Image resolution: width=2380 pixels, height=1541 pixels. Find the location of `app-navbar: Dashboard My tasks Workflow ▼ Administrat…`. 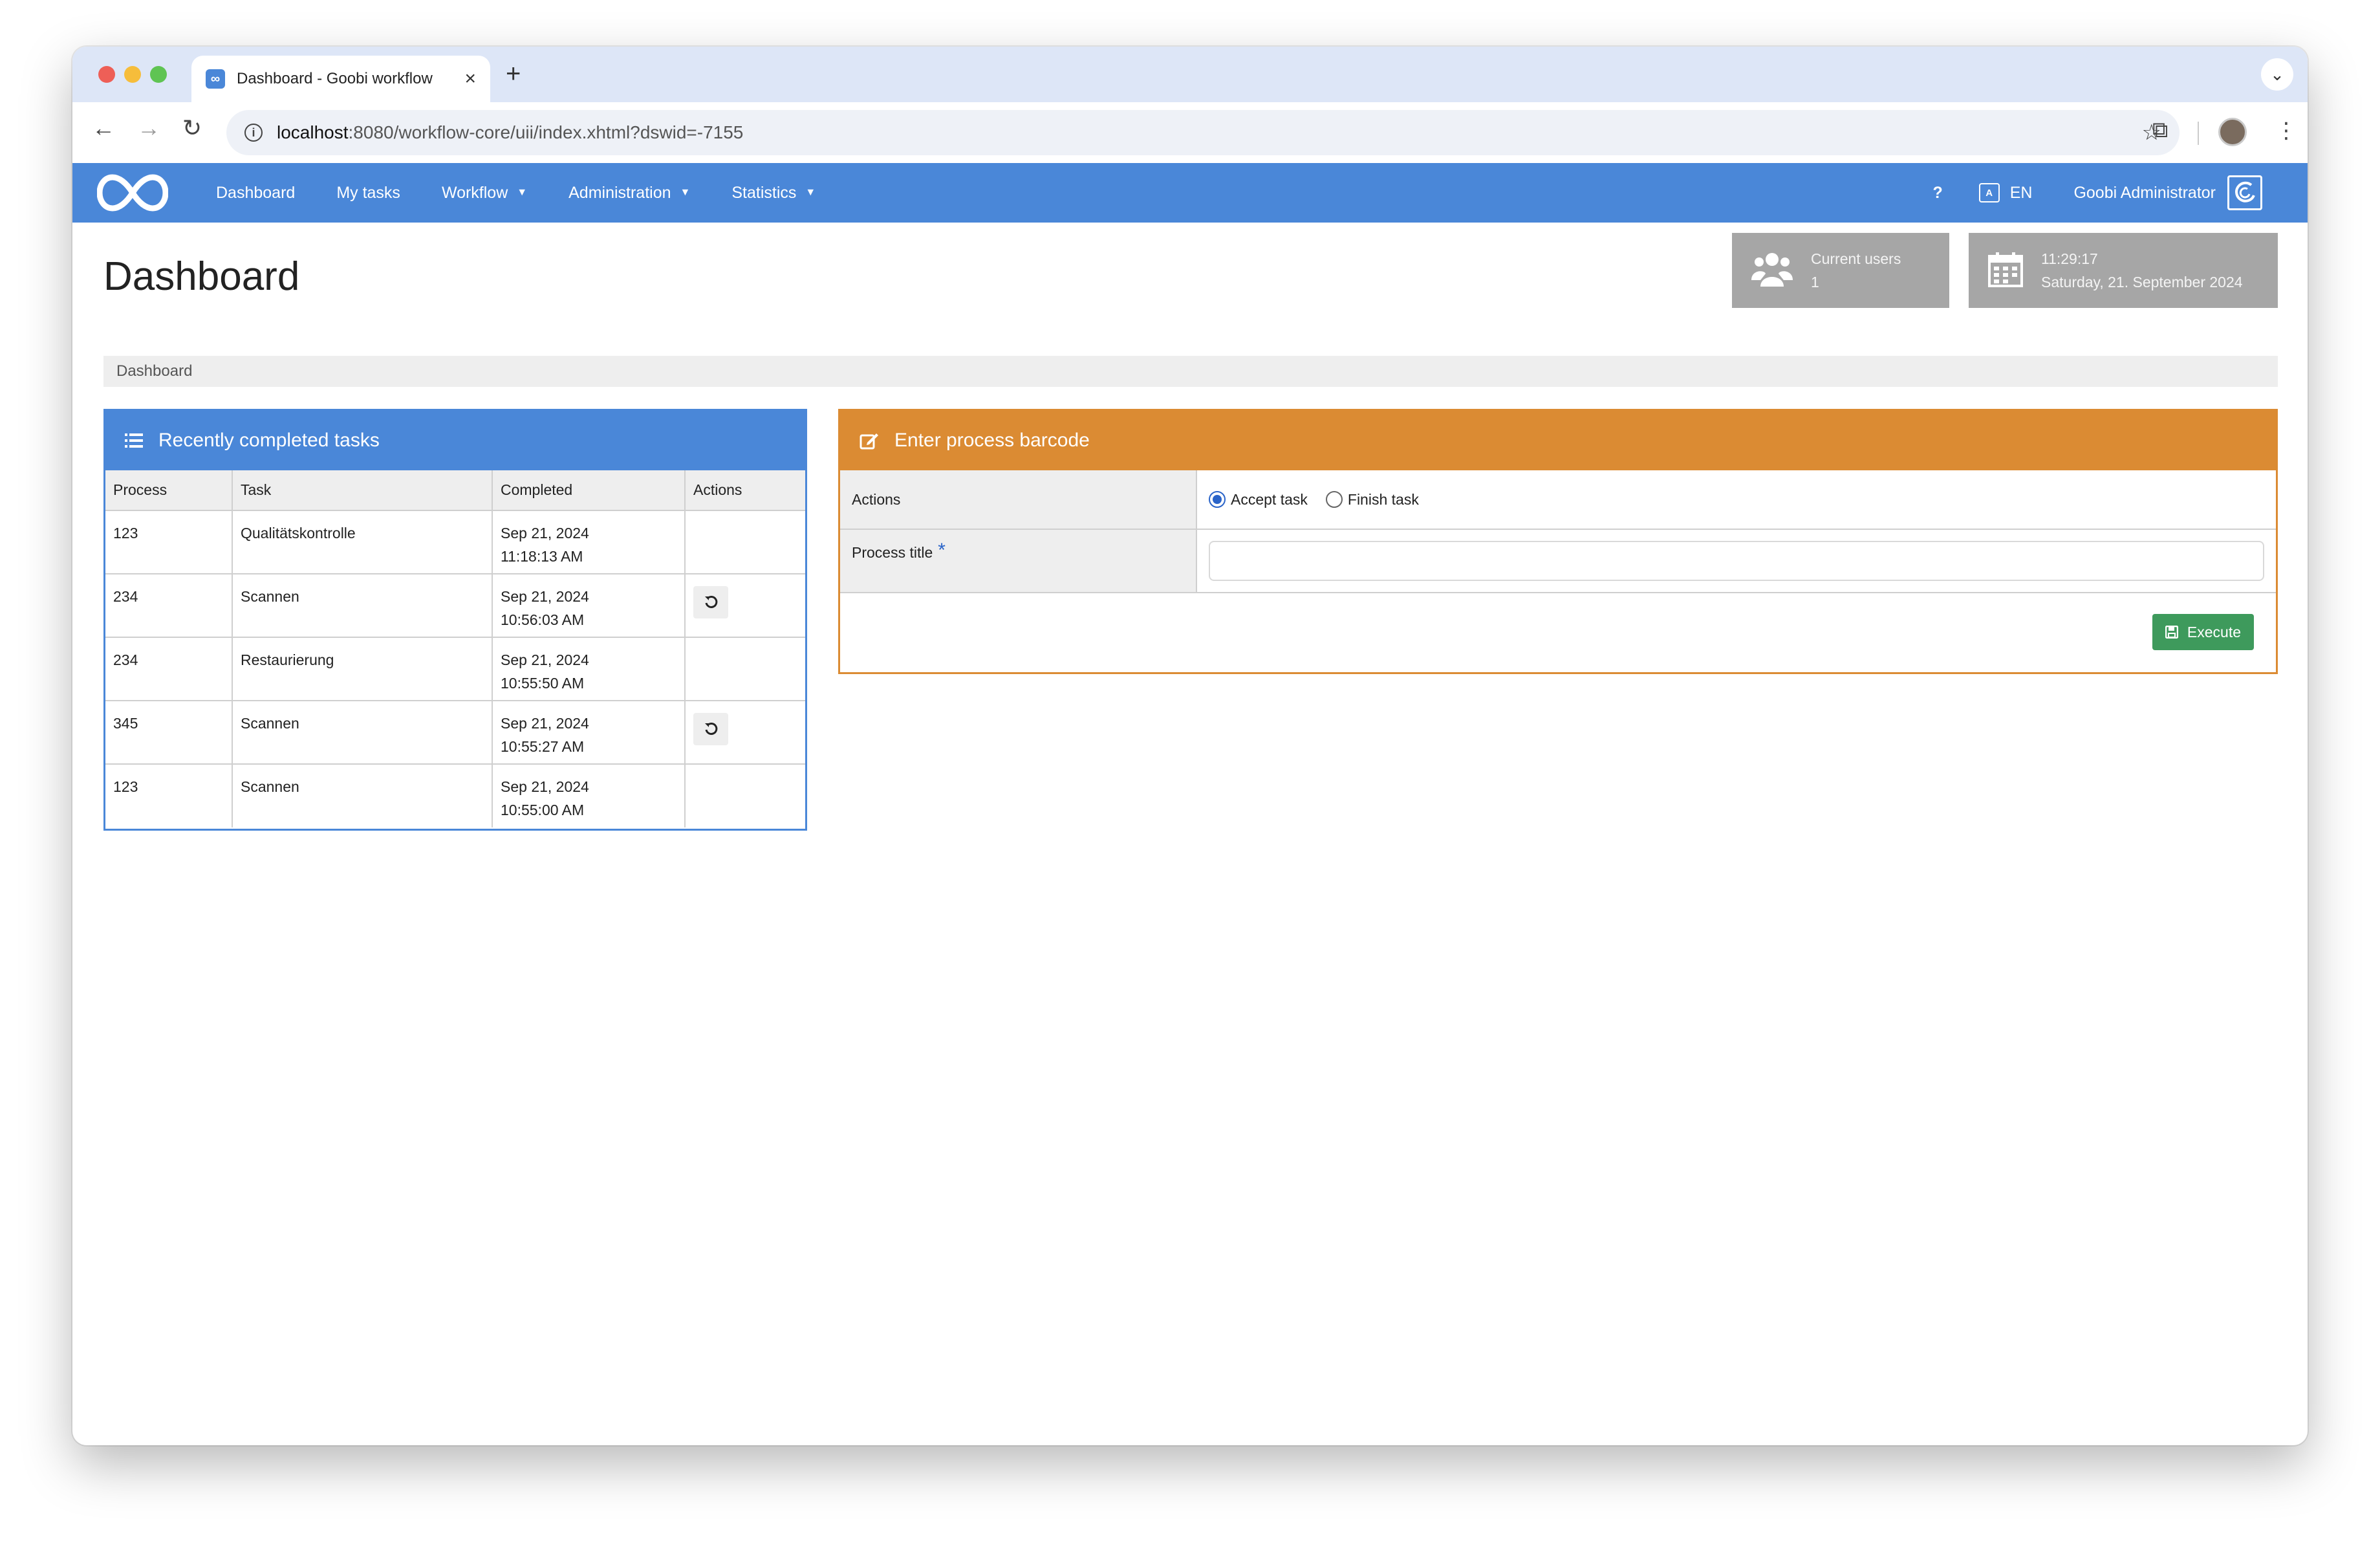

app-navbar: Dashboard My tasks Workflow ▼ Administrat… is located at coordinates (1190, 193).